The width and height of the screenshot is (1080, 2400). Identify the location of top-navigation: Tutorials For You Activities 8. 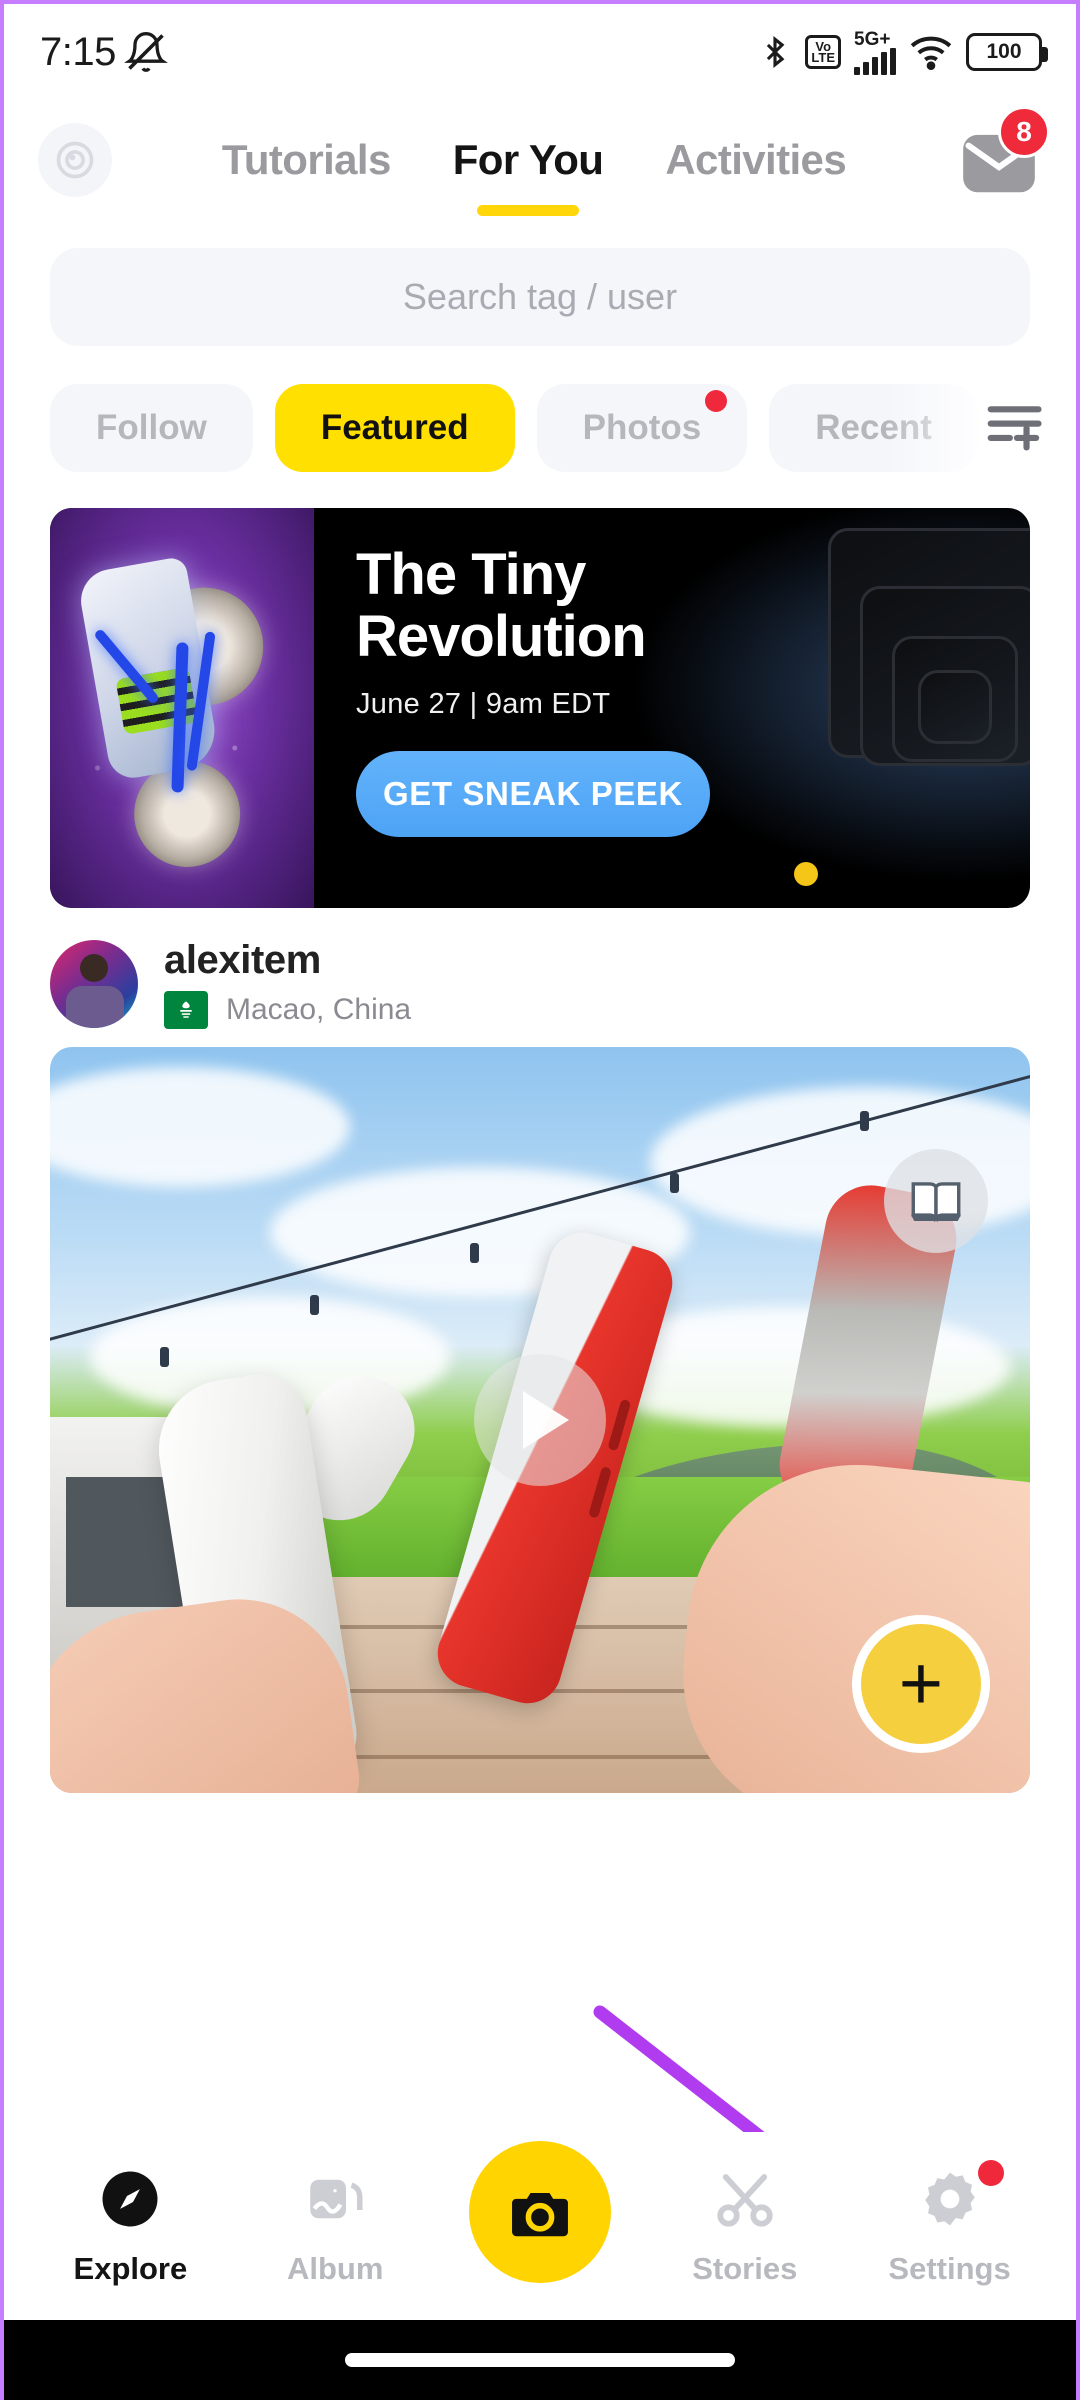
(540, 160).